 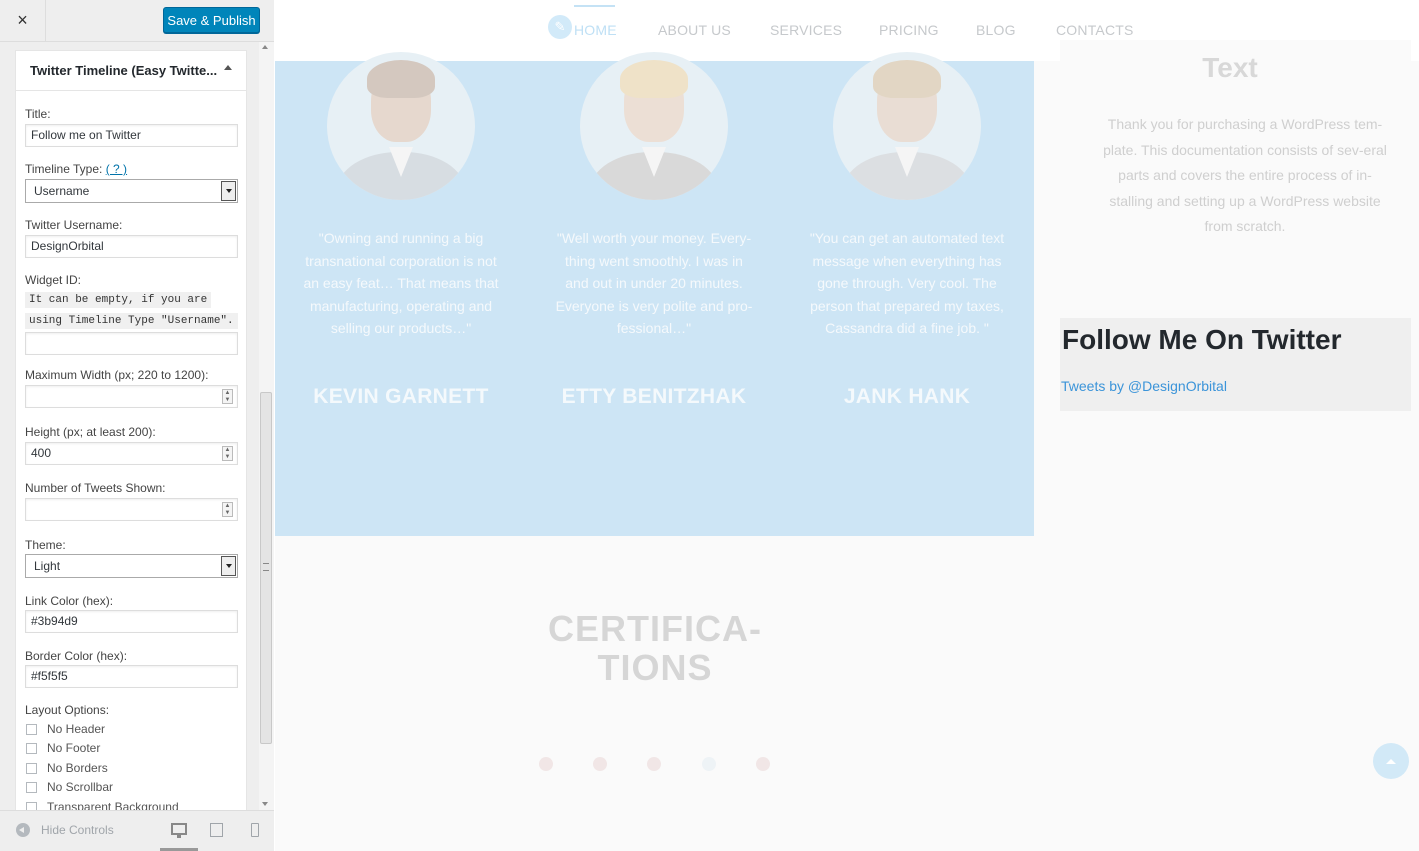 I want to click on theme-value: Light, so click(x=47, y=566).